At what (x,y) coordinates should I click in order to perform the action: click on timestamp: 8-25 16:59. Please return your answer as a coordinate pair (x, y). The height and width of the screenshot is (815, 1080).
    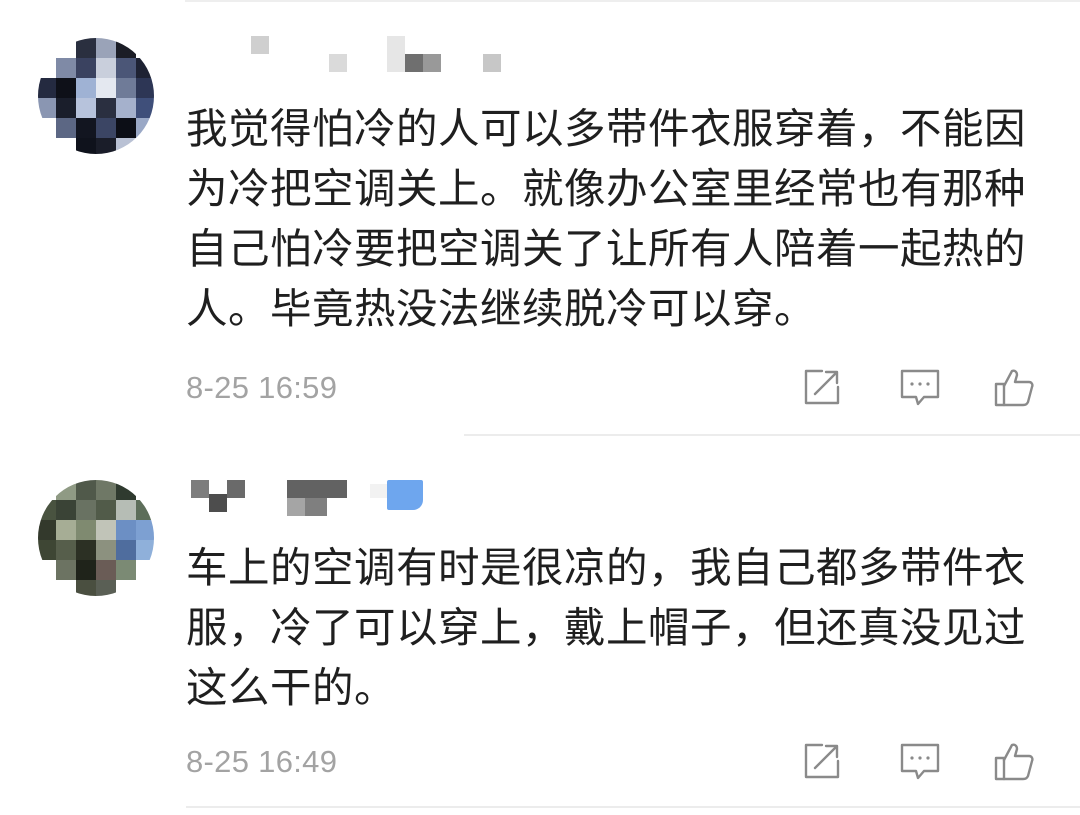
    Looking at the image, I should click on (262, 387).